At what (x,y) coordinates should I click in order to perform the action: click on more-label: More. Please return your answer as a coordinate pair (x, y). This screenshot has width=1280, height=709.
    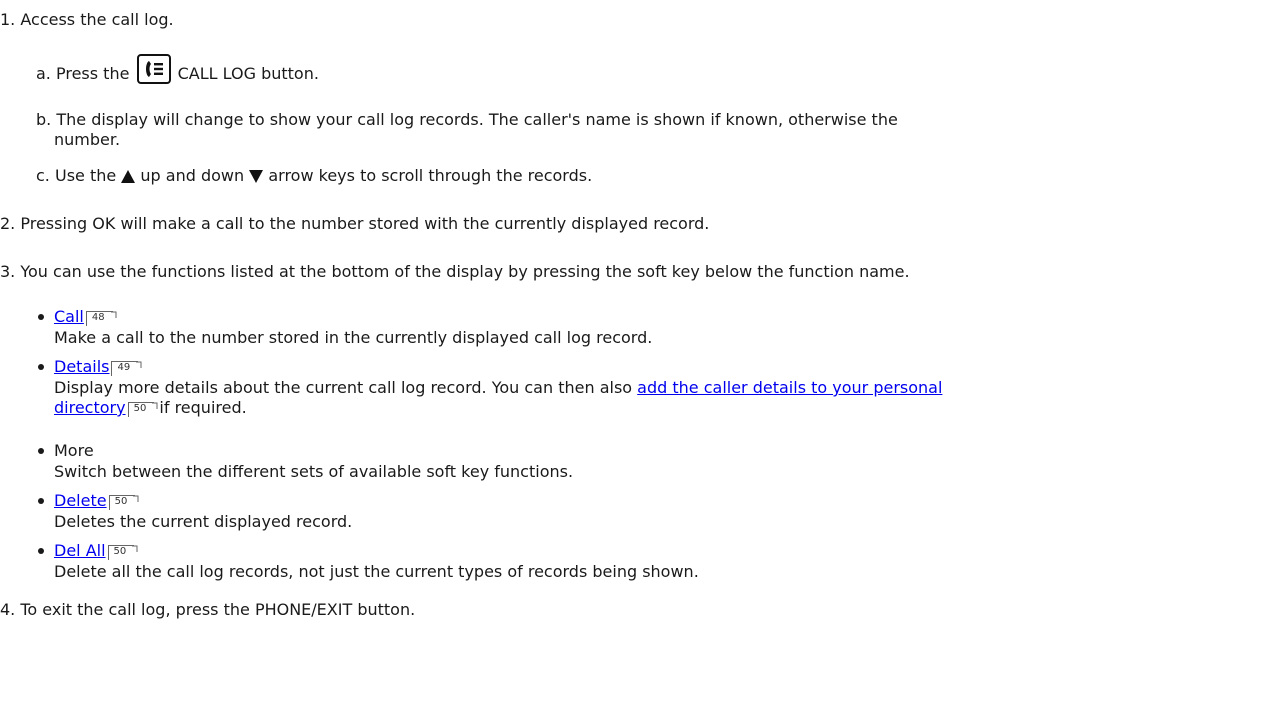
    Looking at the image, I should click on (74, 450).